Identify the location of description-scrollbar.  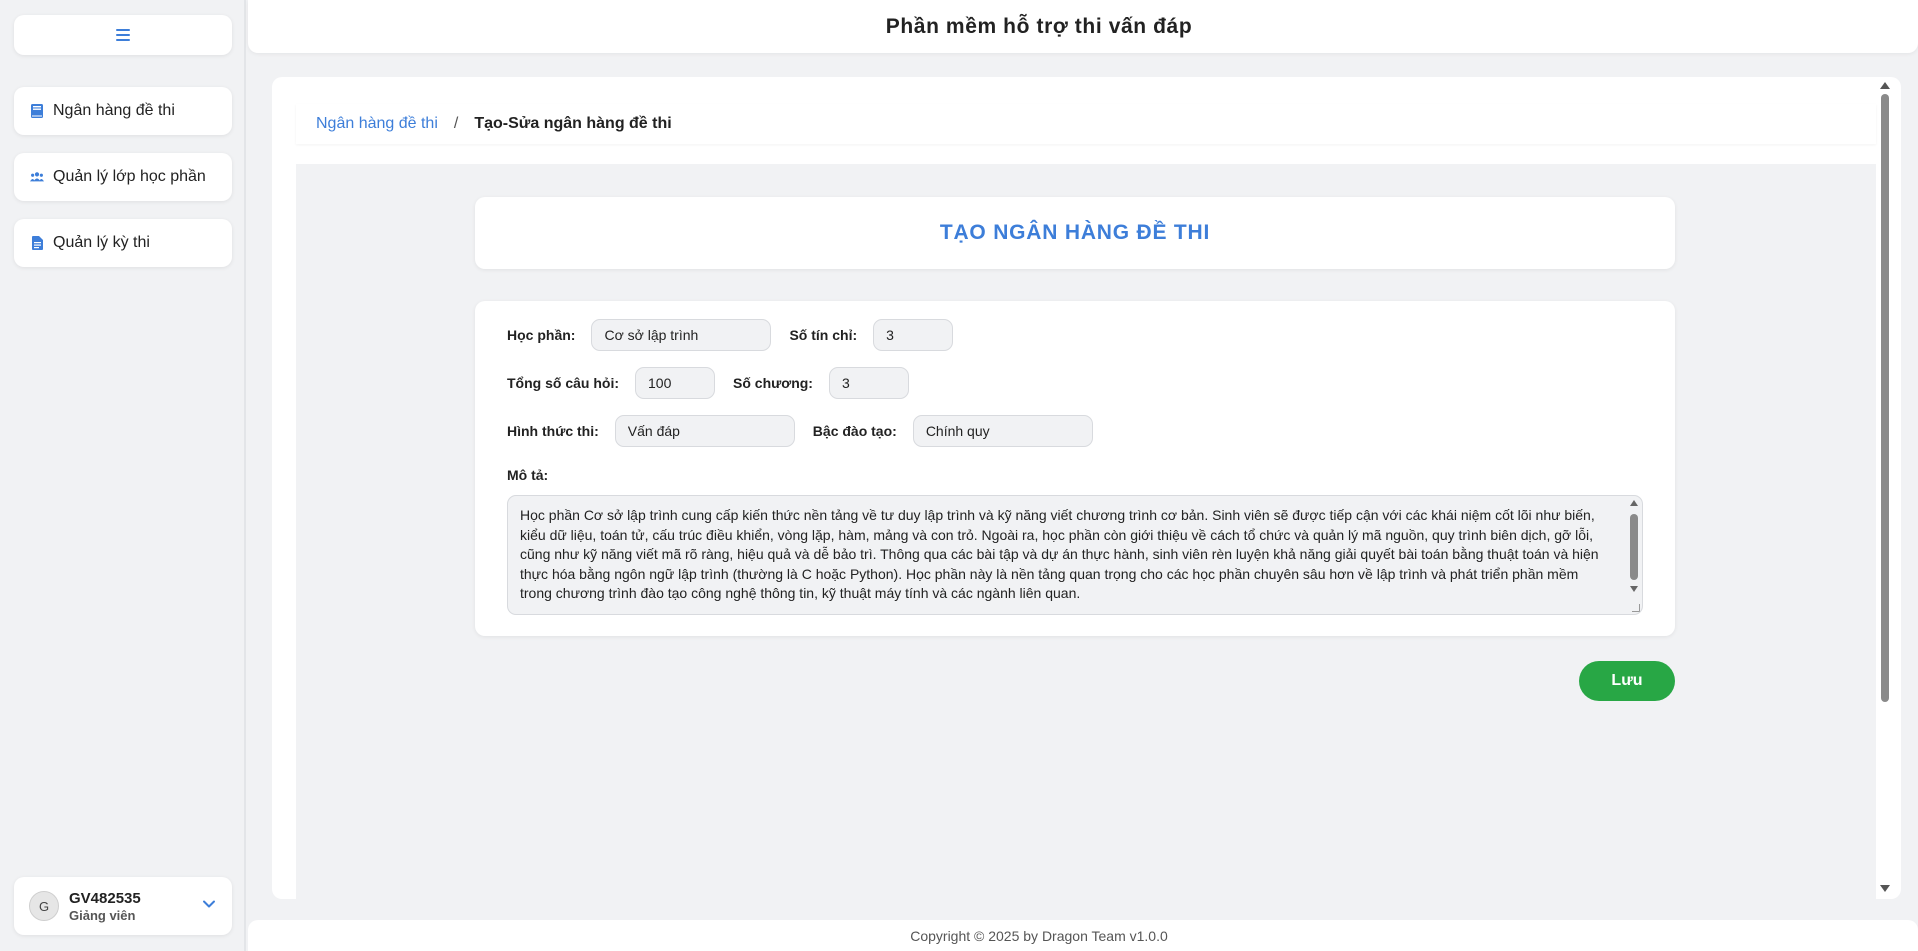
(1634, 555).